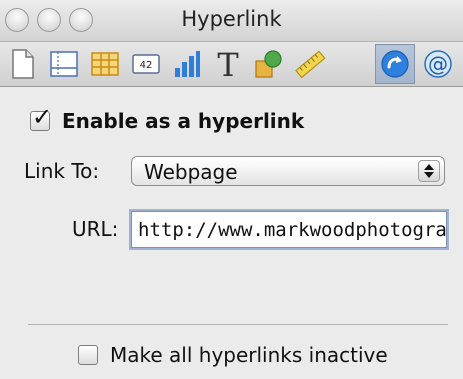 Image resolution: width=463 pixels, height=379 pixels. I want to click on inspector-toolbar: 42 T @, so click(231, 64).